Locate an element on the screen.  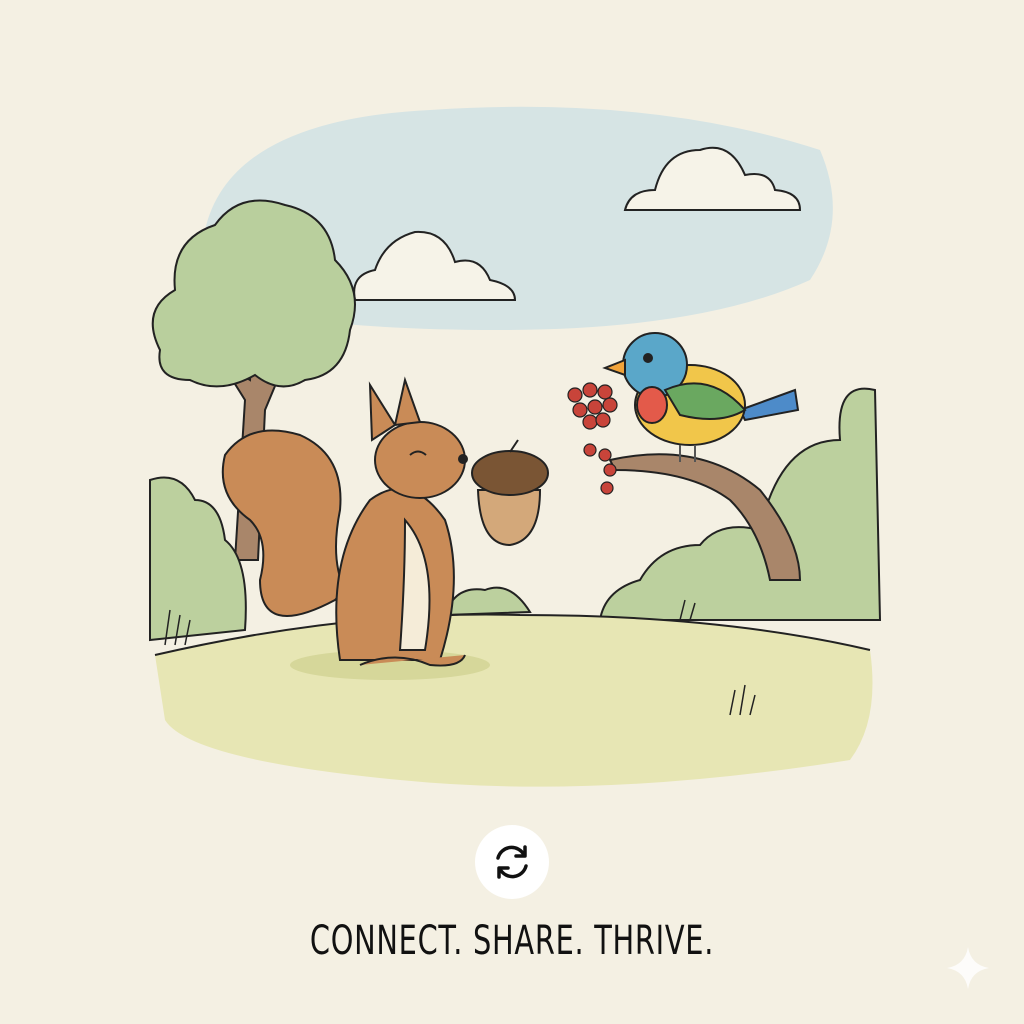
refresh-icon is located at coordinates (512, 862).